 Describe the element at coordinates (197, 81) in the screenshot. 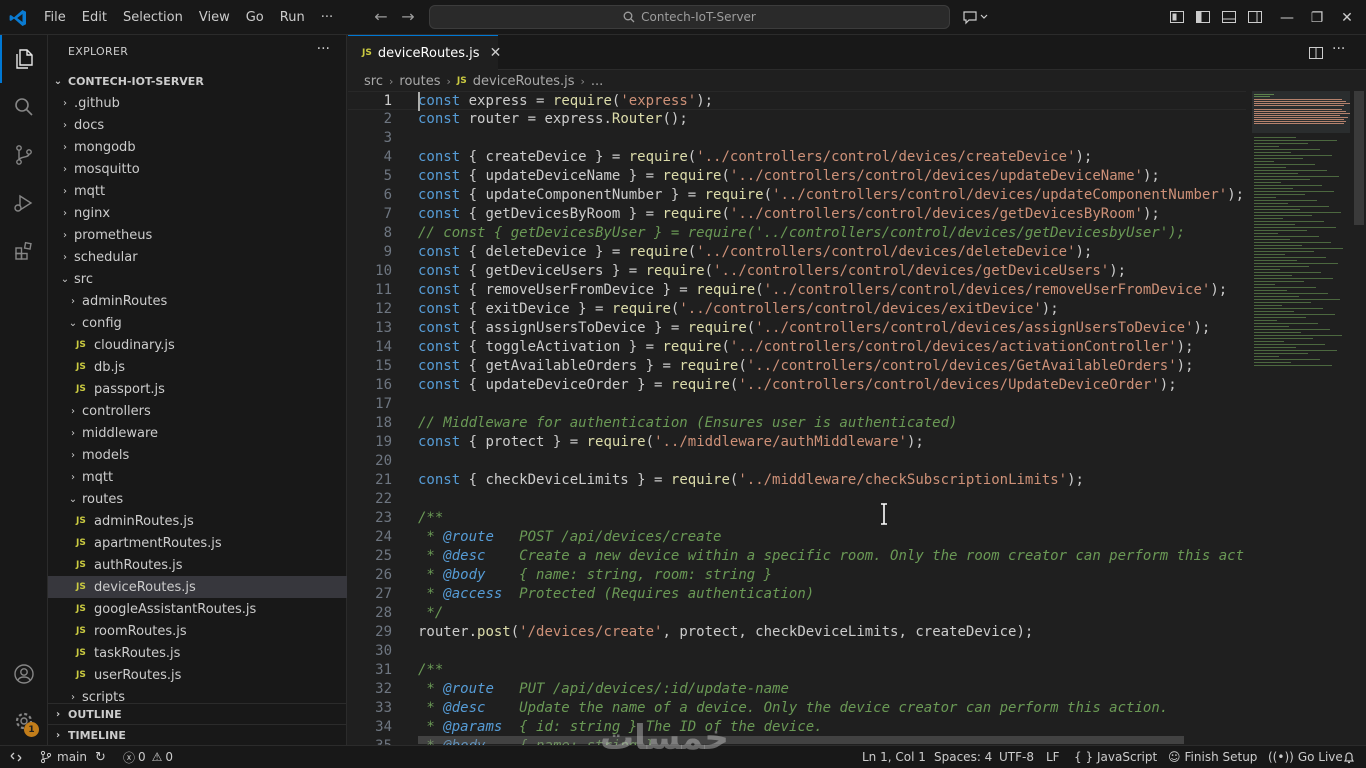

I see `workspace-root-header: ⌄ CONTECH-IOT-SERVER` at that location.